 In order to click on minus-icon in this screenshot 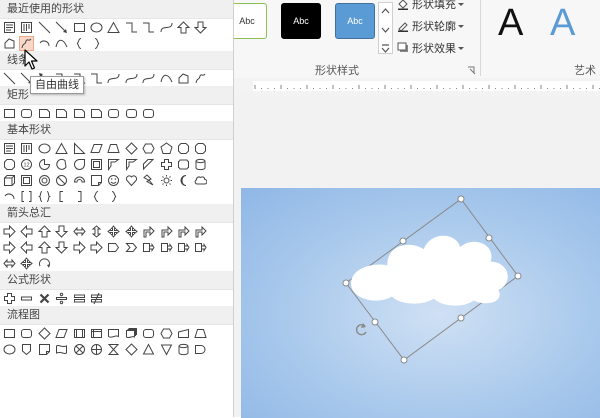, I will do `click(26, 298)`.